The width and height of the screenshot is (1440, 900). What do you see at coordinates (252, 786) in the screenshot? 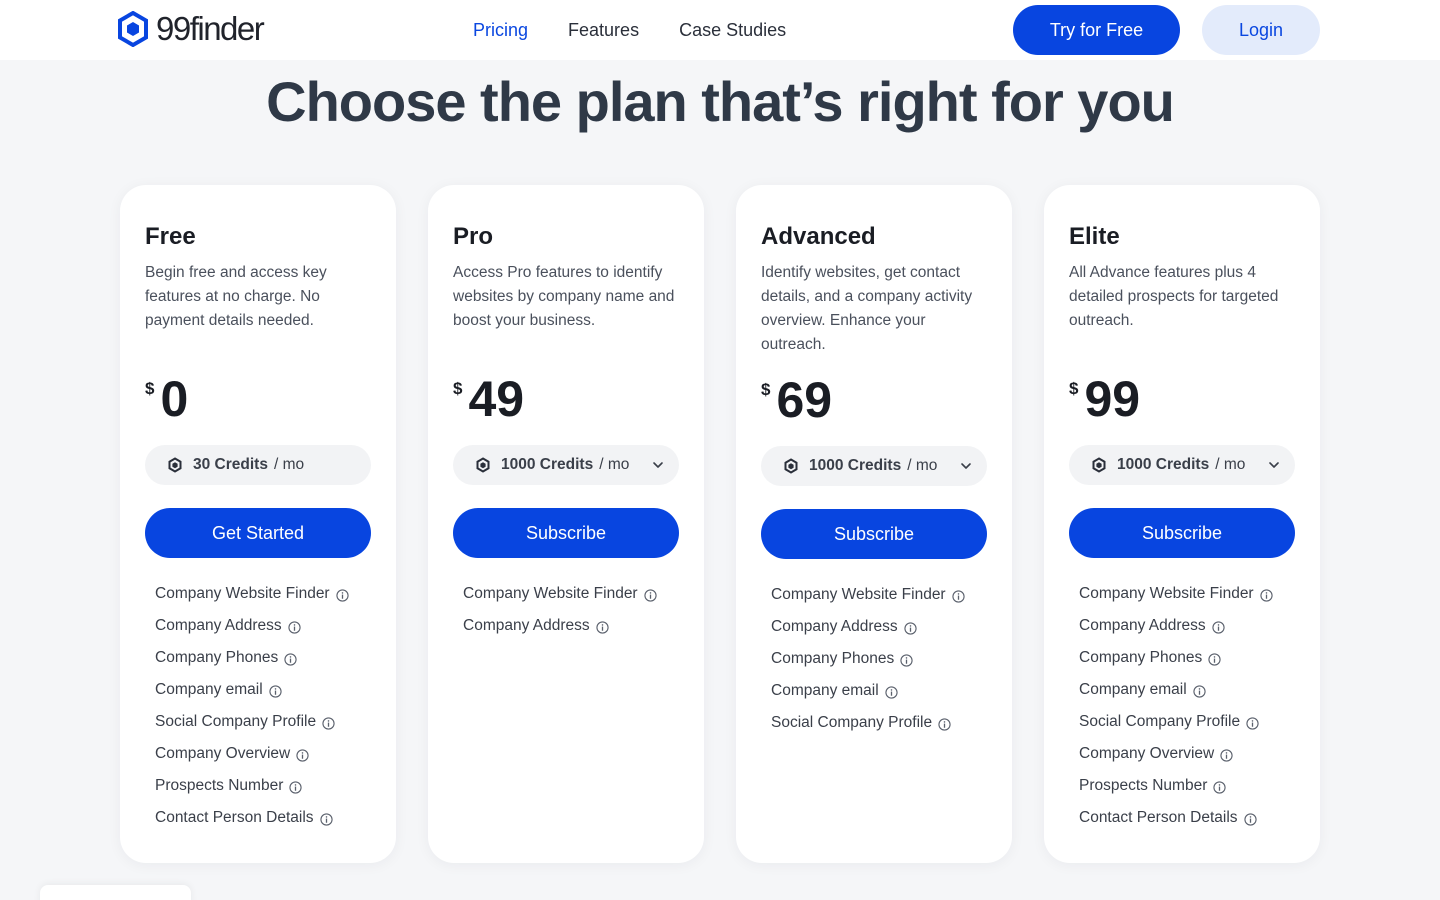
I see `feature-item: Prospects Number` at bounding box center [252, 786].